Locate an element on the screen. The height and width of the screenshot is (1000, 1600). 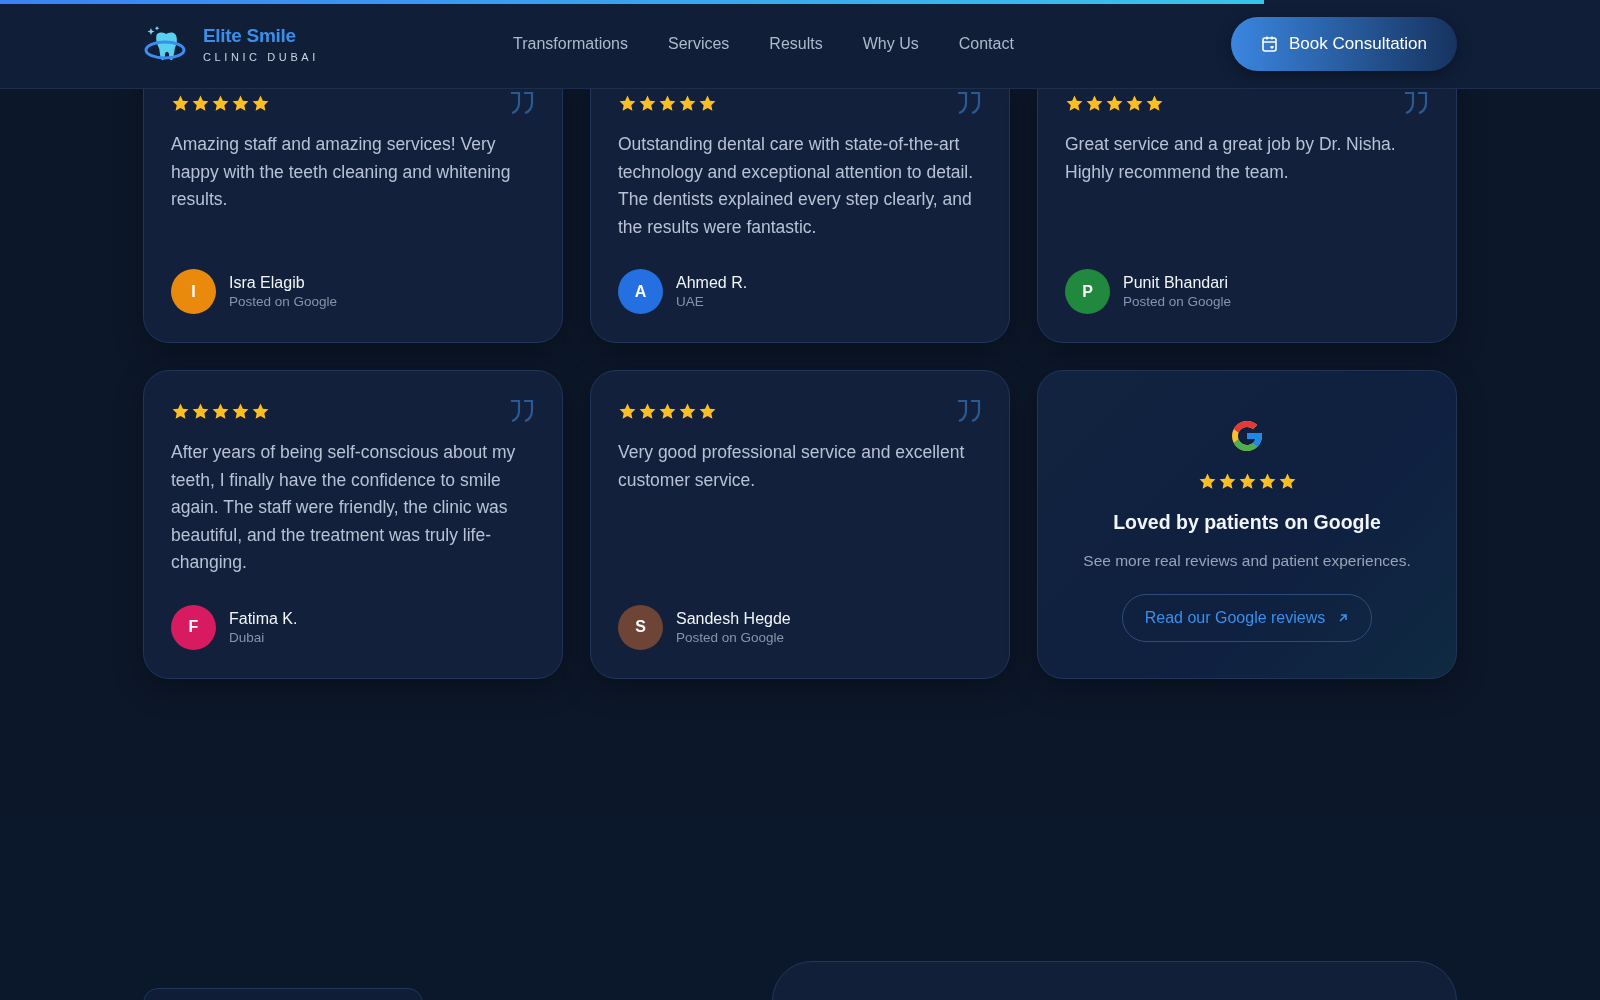
nav-link: Services is located at coordinates (699, 44).